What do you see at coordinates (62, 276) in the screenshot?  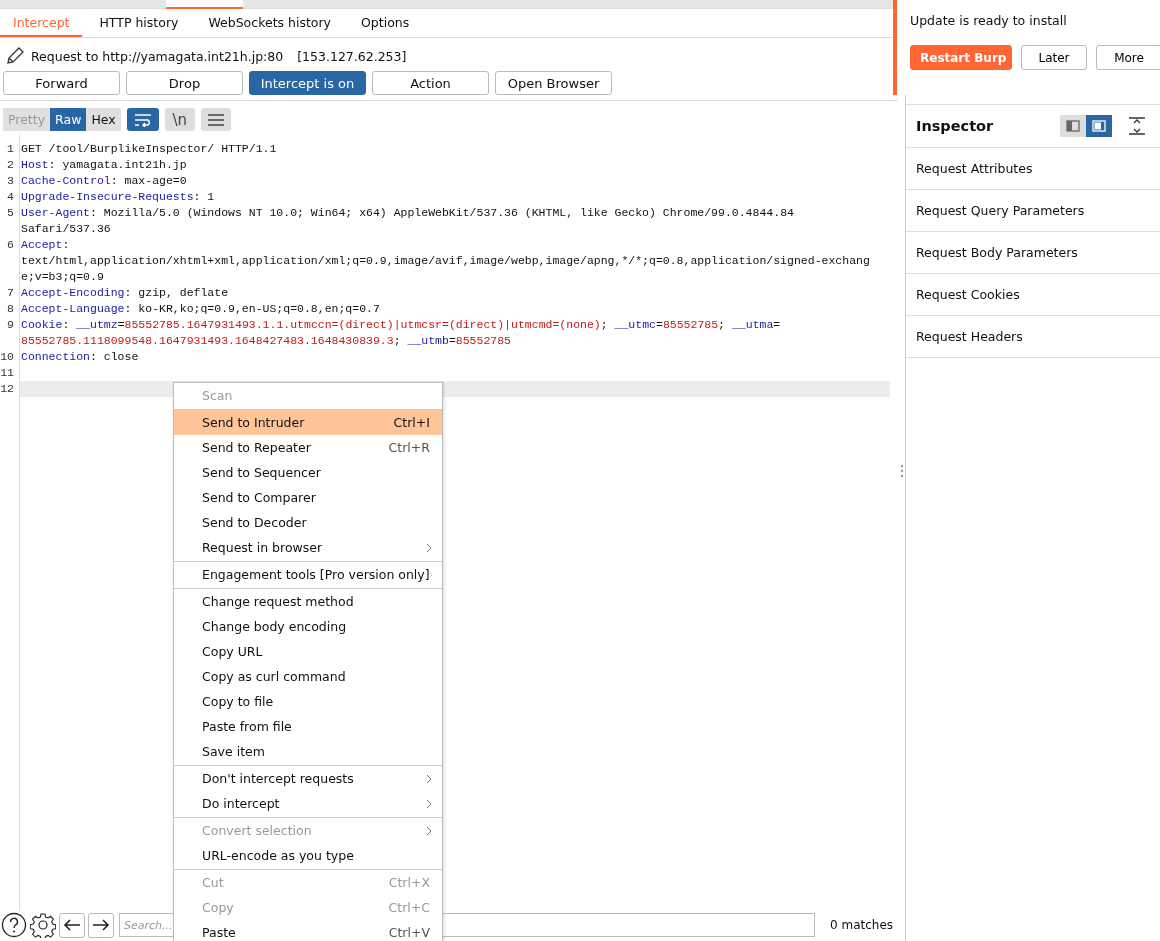 I see `code-line: e;v=b3;q=0.9` at bounding box center [62, 276].